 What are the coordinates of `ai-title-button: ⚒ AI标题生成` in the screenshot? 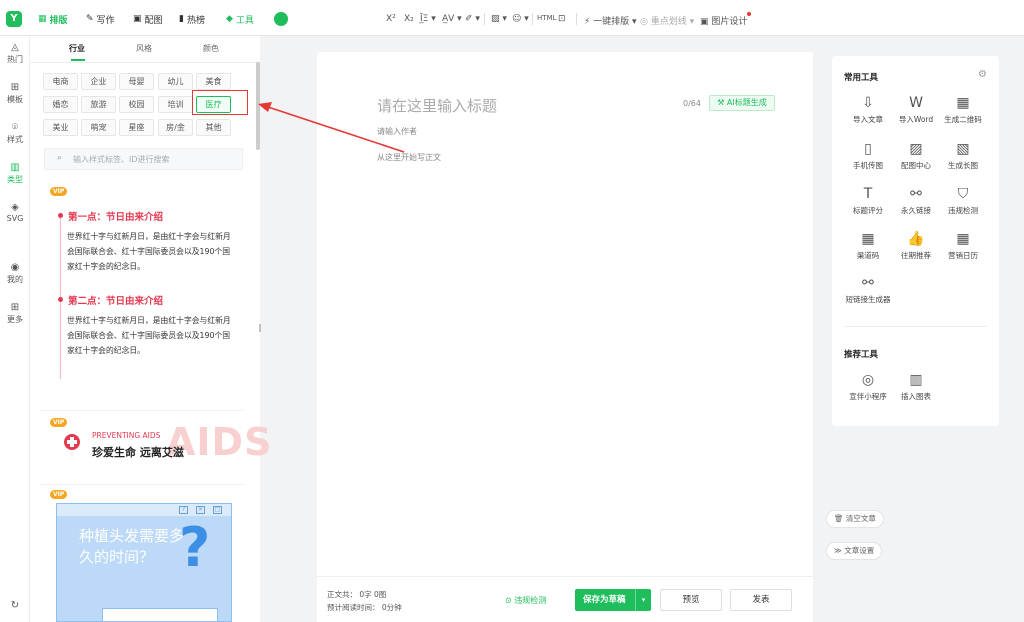 It's located at (742, 103).